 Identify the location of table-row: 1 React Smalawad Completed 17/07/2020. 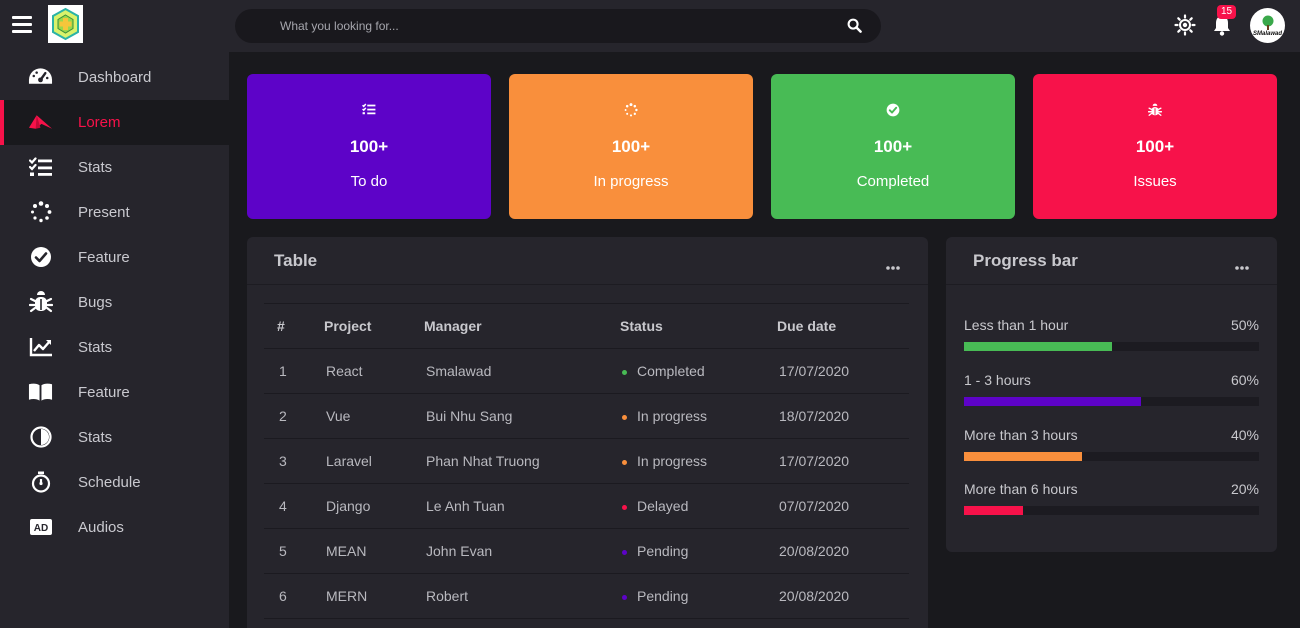
(586, 371).